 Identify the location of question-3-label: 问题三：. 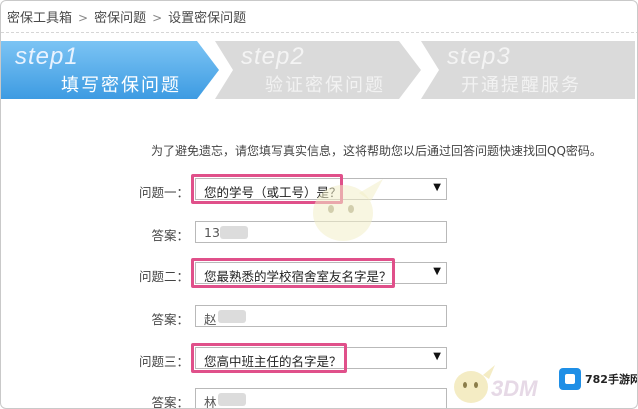
(163, 361).